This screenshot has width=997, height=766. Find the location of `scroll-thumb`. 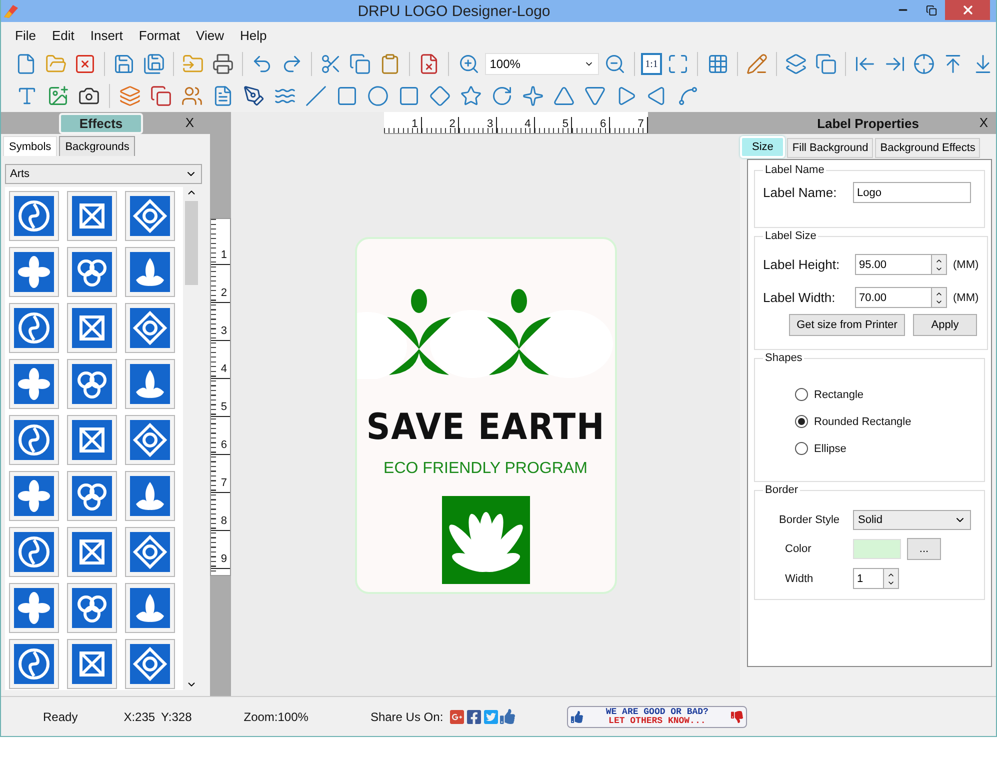

scroll-thumb is located at coordinates (191, 243).